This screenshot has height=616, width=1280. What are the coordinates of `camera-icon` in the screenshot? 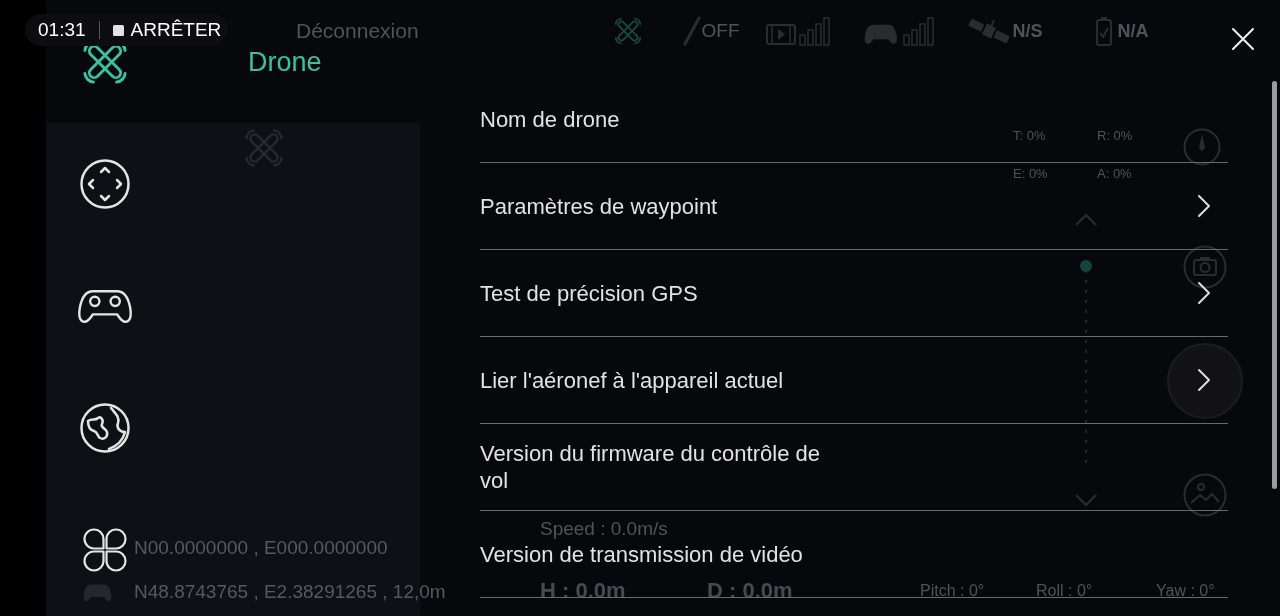 It's located at (1205, 267).